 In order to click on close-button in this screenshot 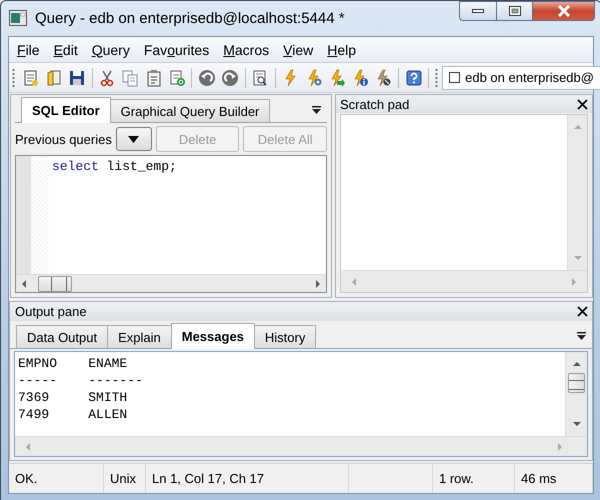, I will do `click(564, 11)`.